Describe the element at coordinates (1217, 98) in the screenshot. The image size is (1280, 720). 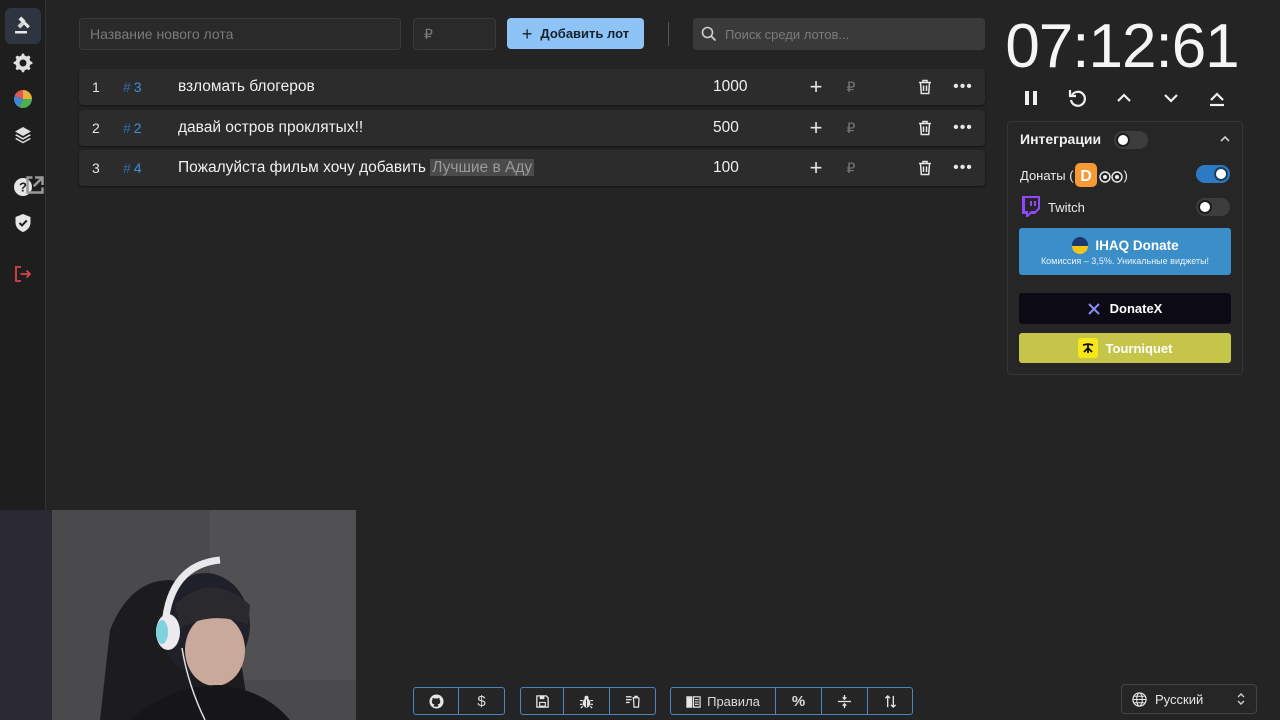
I see `timer-double-increase-button` at that location.